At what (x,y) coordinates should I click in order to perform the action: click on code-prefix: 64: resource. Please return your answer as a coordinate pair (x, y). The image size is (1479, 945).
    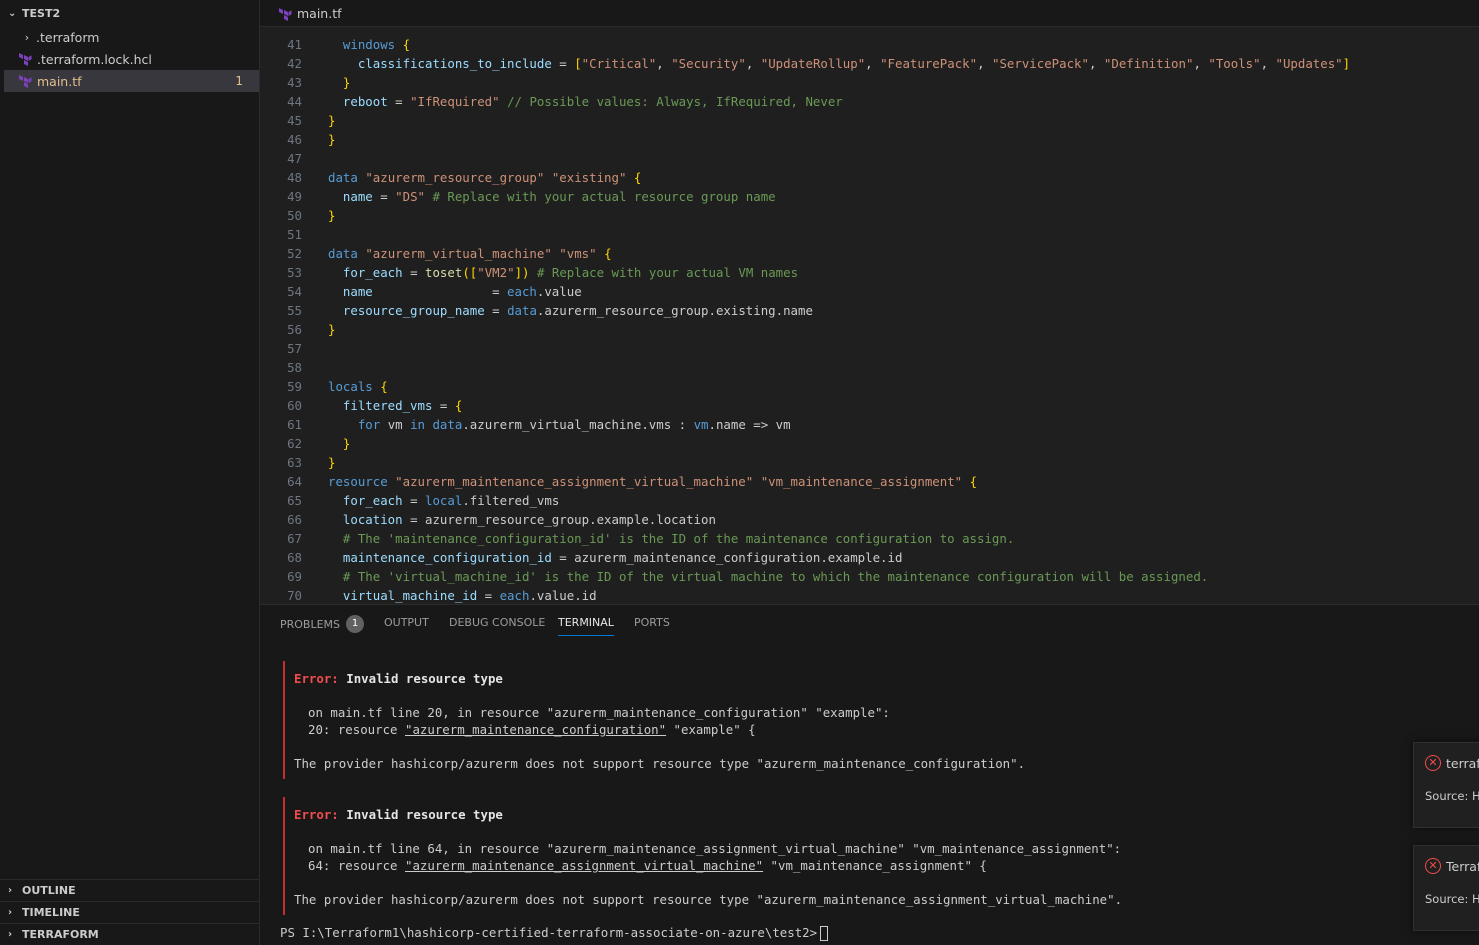
    Looking at the image, I should click on (356, 865).